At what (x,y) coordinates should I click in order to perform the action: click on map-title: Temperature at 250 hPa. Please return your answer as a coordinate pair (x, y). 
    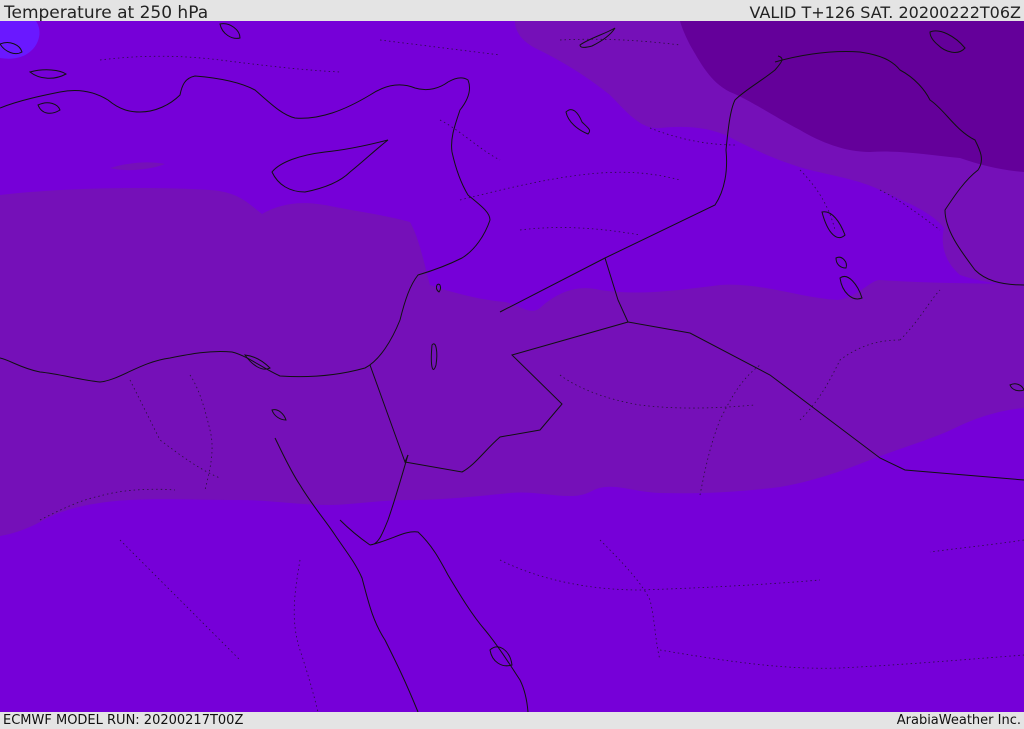
    Looking at the image, I should click on (106, 13).